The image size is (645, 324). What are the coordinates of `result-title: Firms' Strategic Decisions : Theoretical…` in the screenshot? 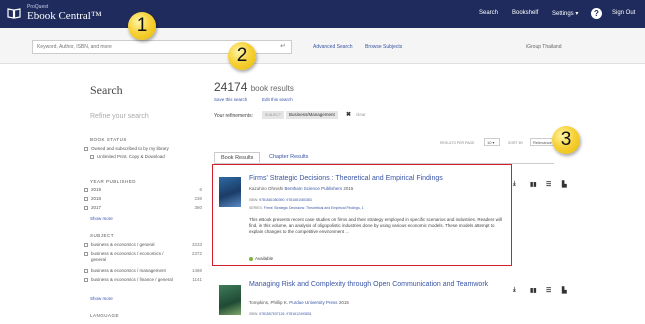 It's located at (374, 179).